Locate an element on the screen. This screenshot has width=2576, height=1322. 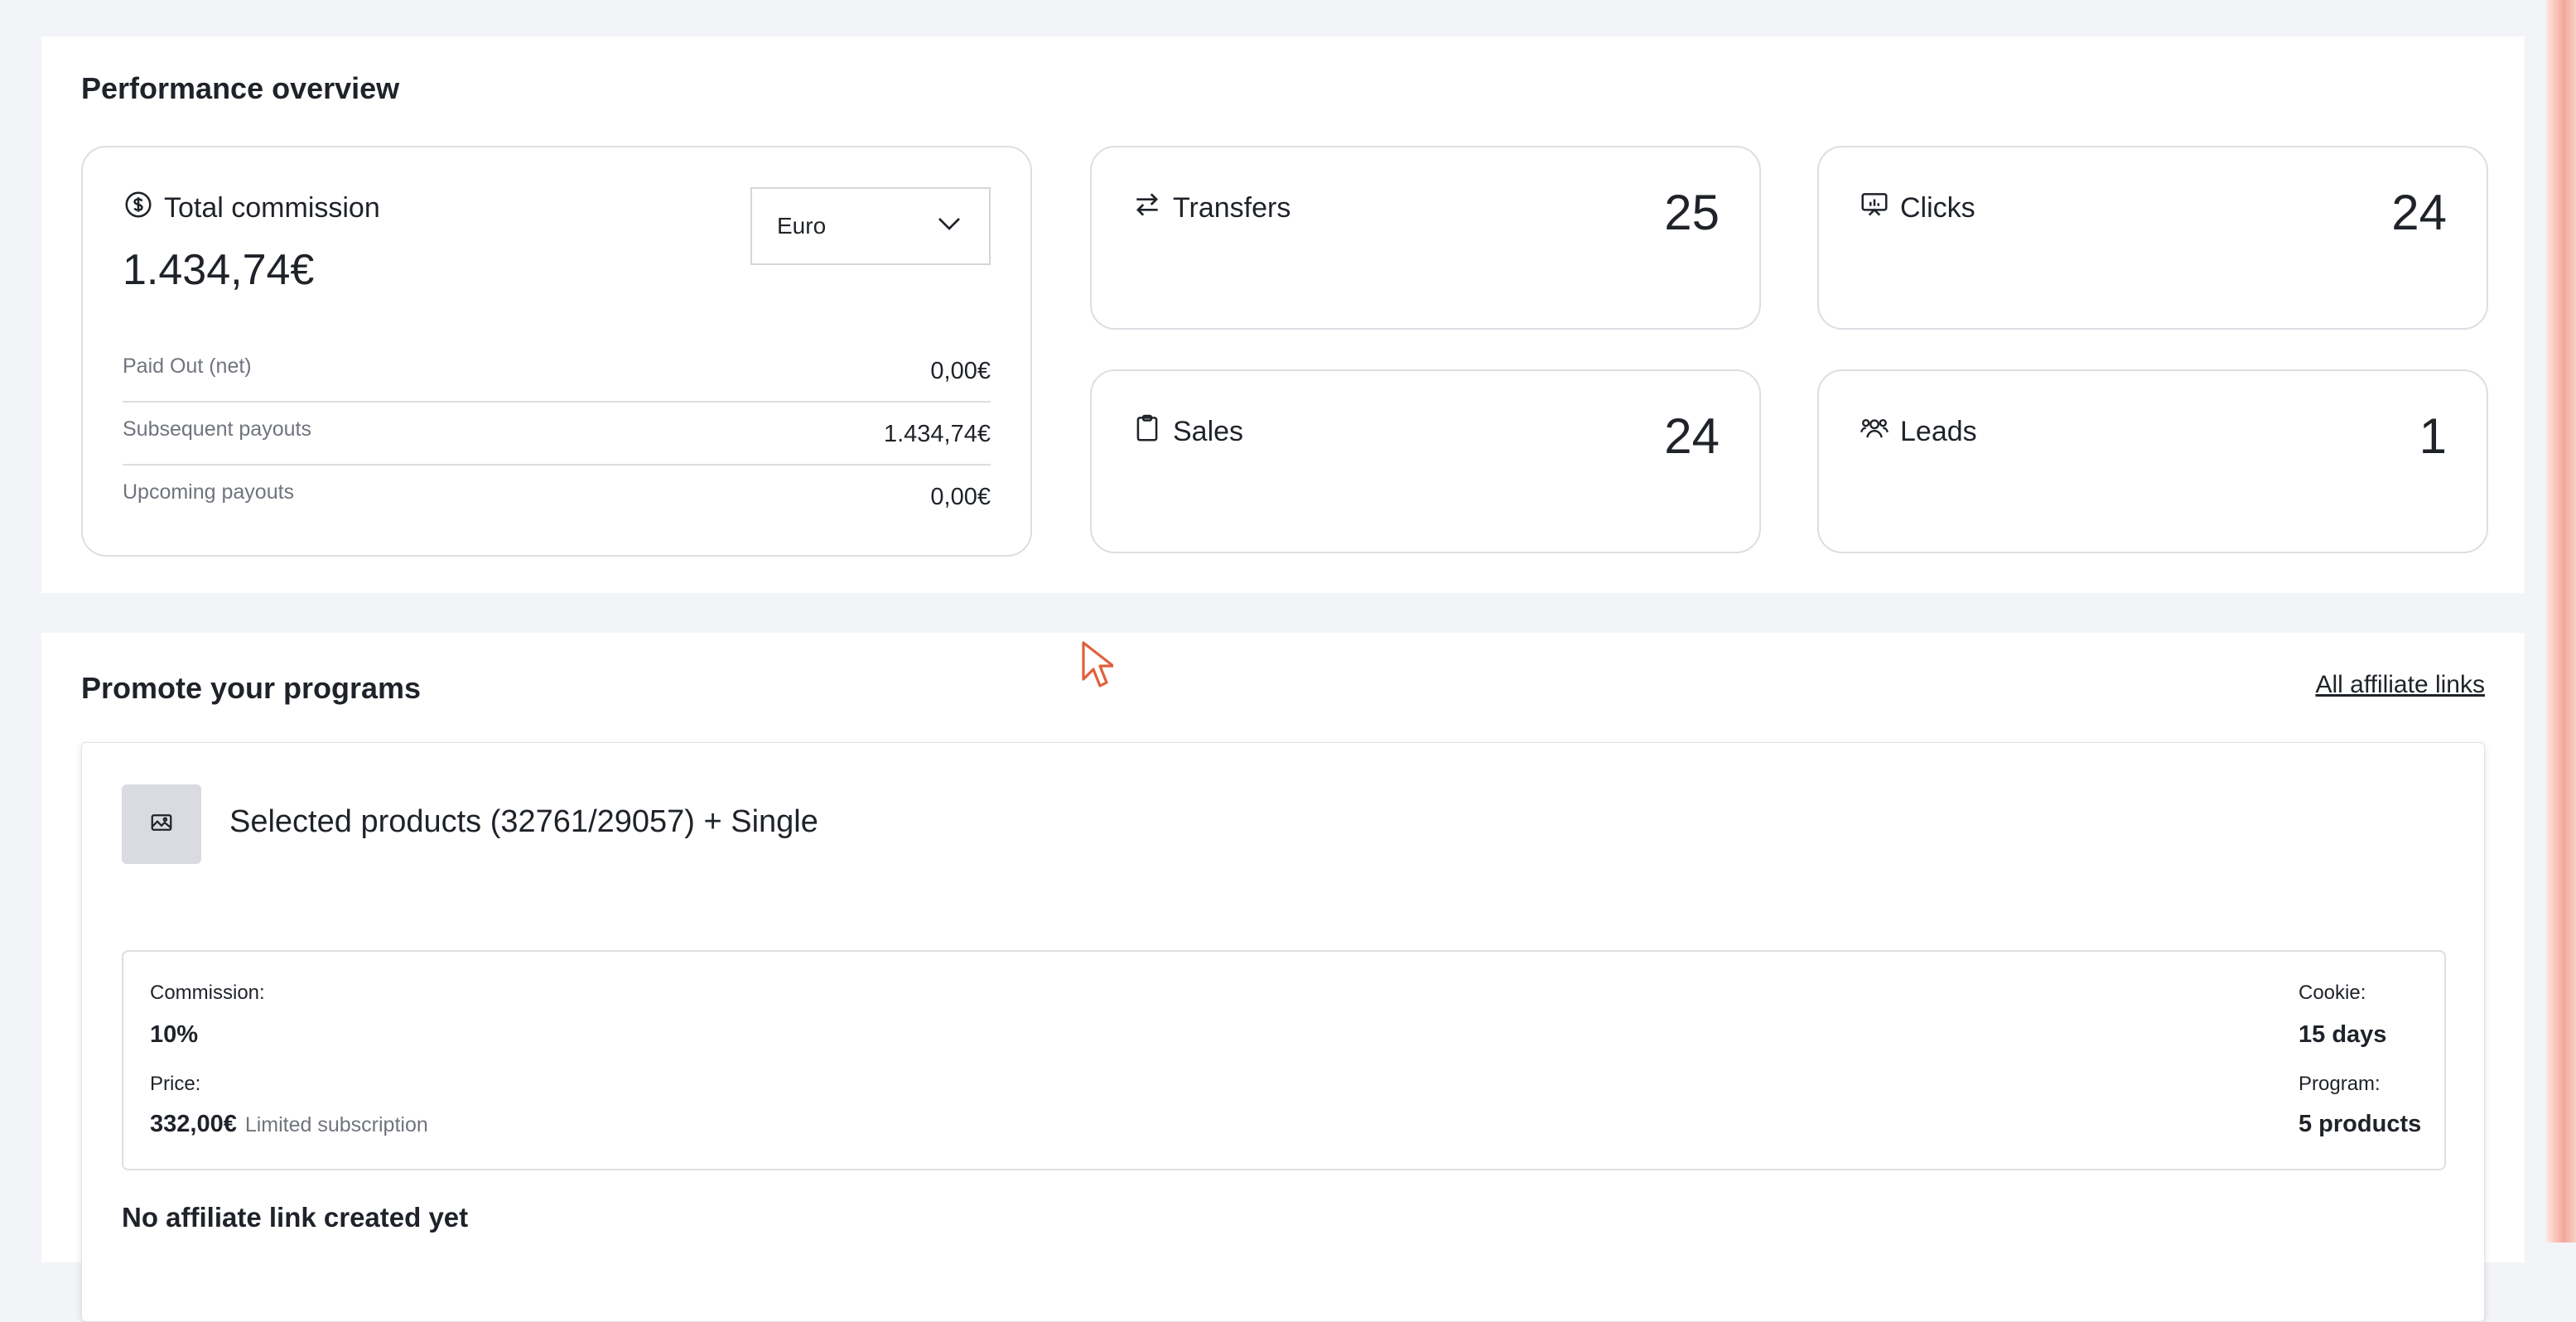
presentation-chart-icon is located at coordinates (1875, 208).